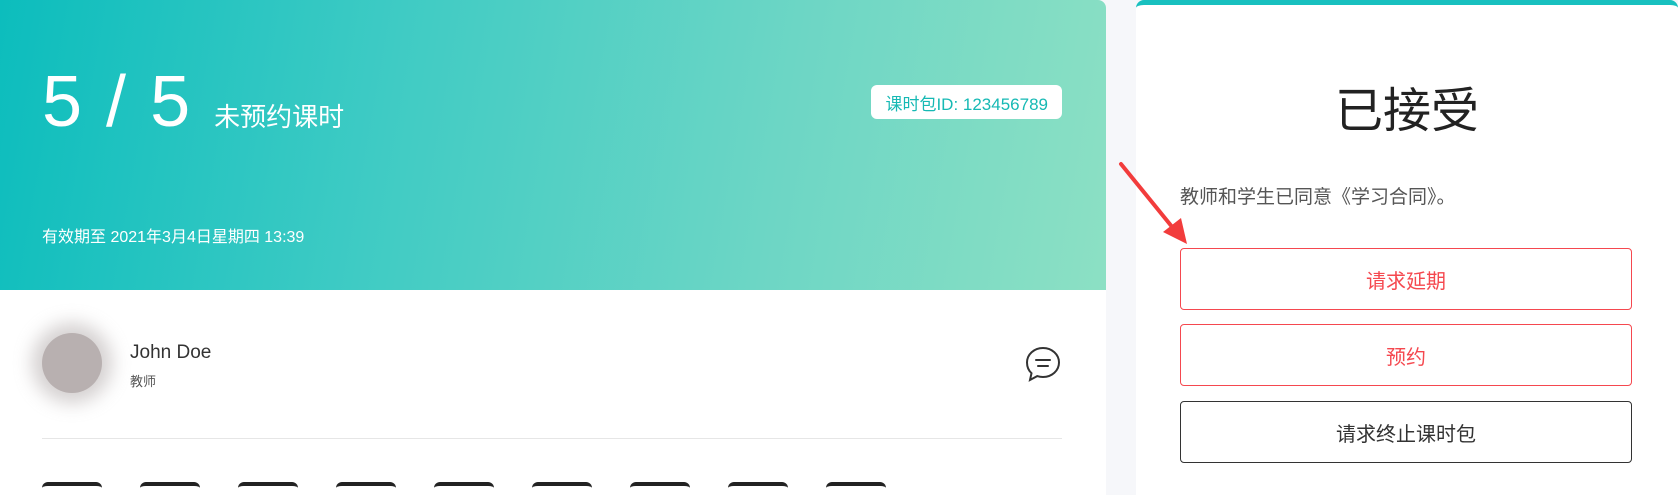 This screenshot has width=1678, height=495. Describe the element at coordinates (1406, 111) in the screenshot. I see `status-title: 已接受` at that location.